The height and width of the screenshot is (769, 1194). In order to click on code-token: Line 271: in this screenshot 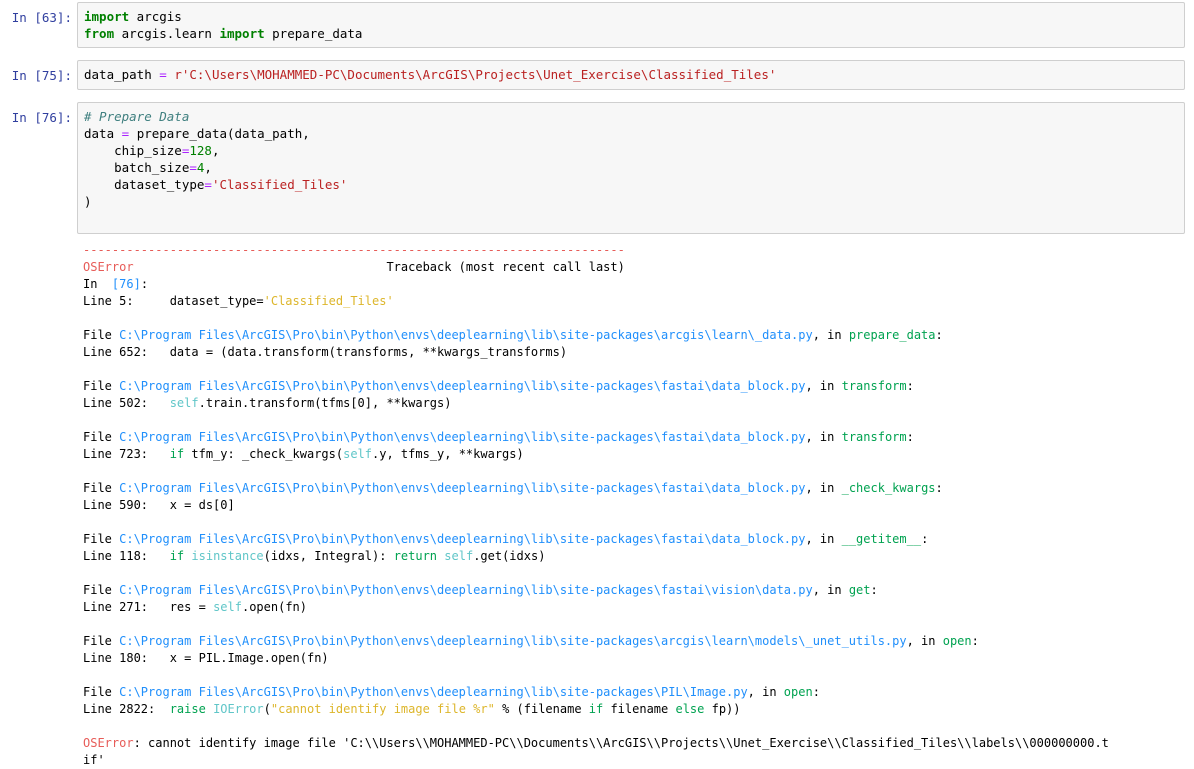, I will do `click(126, 607)`.